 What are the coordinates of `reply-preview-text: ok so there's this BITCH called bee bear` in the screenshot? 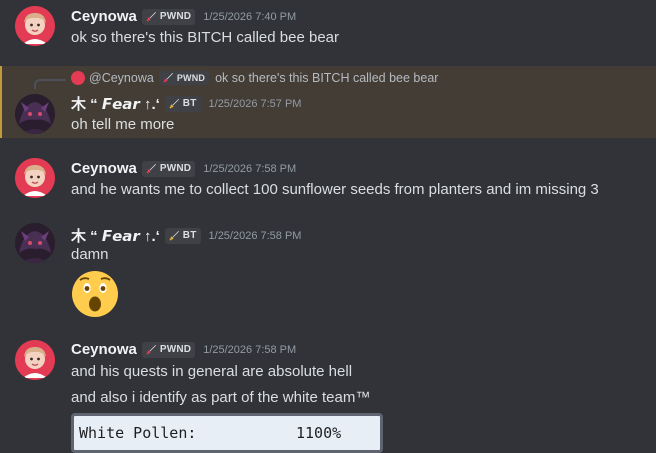 It's located at (326, 78).